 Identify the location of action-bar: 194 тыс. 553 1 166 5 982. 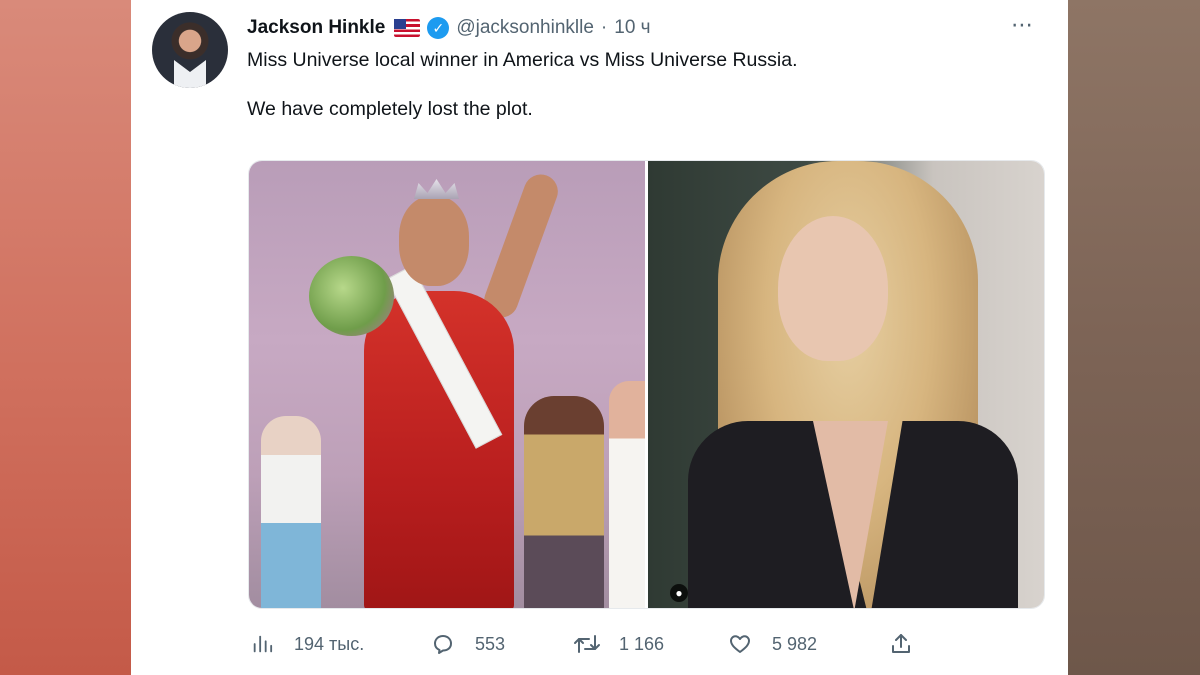
(648, 644).